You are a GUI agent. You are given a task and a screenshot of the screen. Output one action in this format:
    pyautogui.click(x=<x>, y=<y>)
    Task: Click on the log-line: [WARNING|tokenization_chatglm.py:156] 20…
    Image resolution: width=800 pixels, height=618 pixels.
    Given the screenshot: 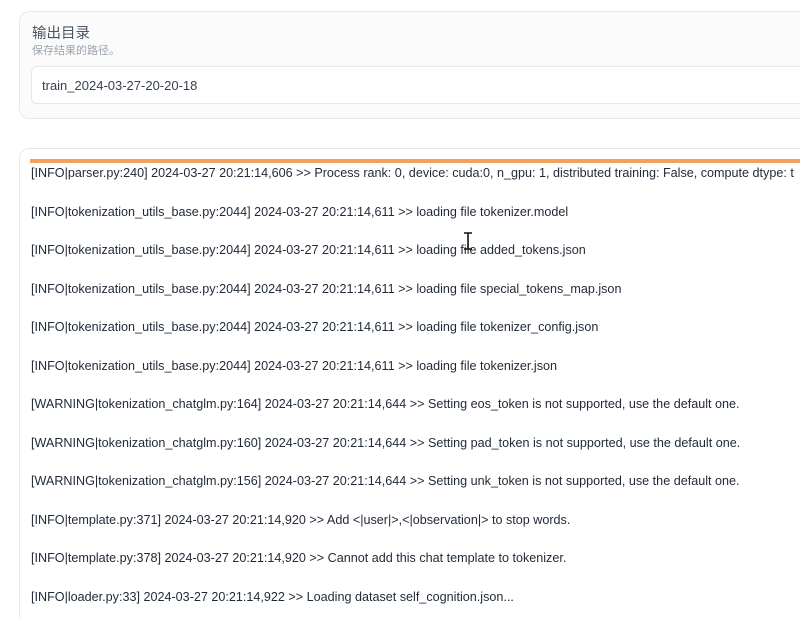 What is the action you would take?
    pyautogui.click(x=385, y=481)
    